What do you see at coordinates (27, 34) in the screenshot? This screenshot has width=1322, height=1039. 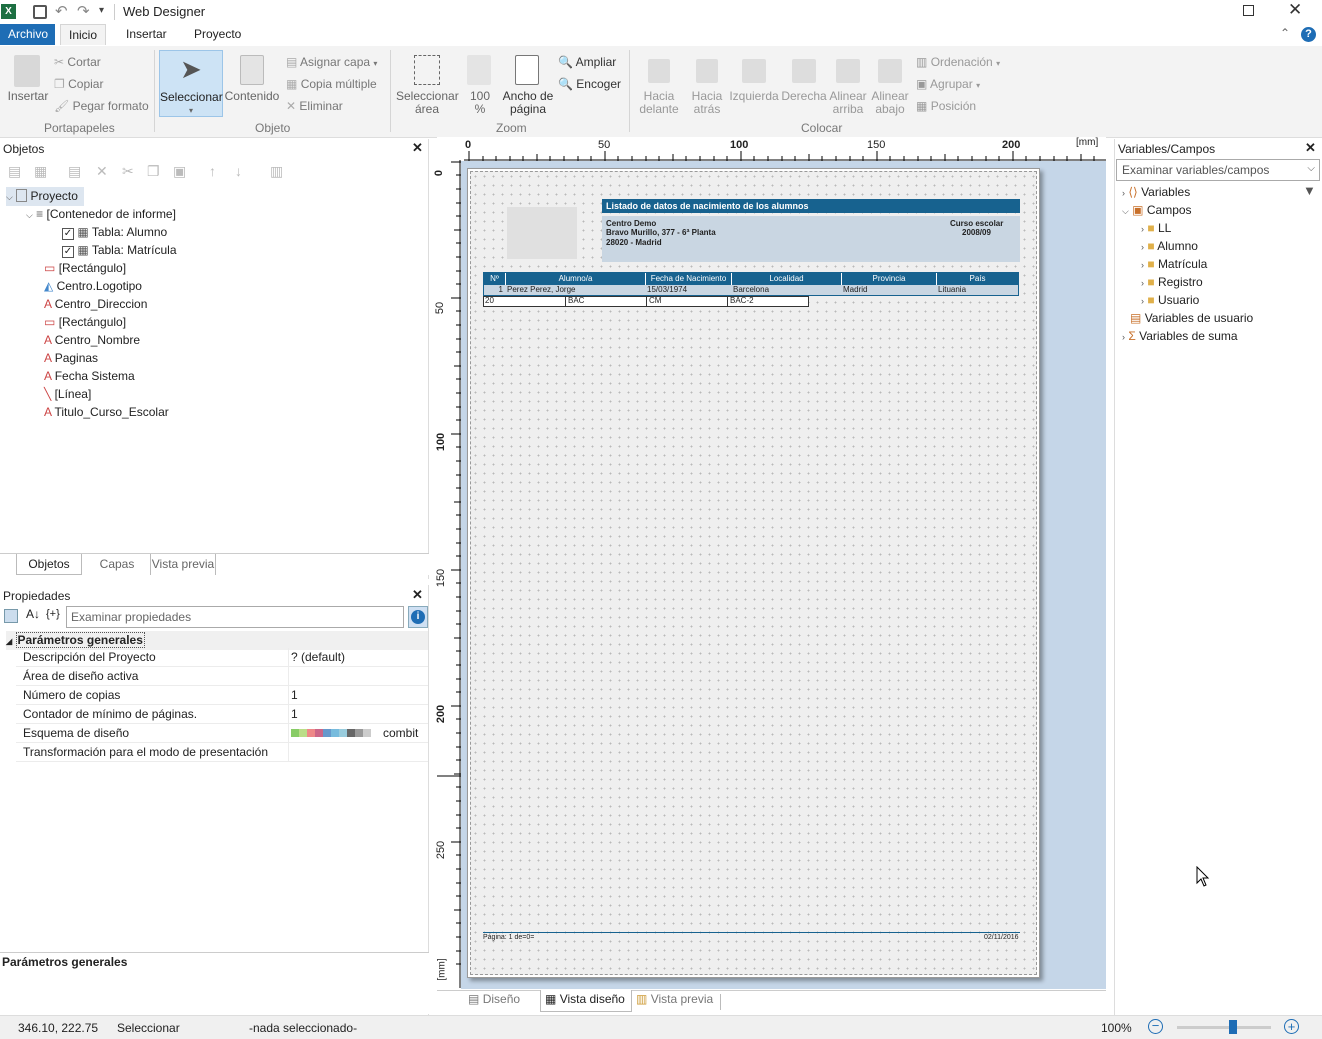 I see `tab-archivo: Archivo` at bounding box center [27, 34].